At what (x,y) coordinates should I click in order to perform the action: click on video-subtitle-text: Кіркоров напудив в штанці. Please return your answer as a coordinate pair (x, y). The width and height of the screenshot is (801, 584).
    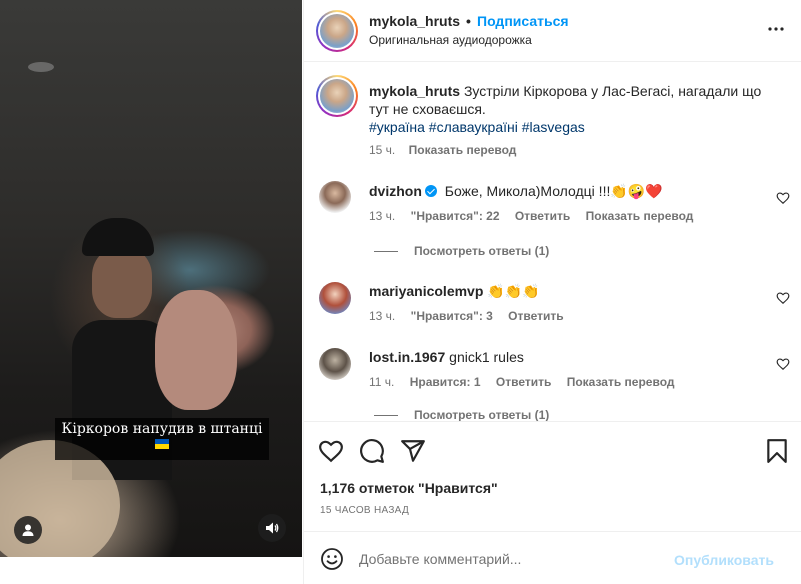
    Looking at the image, I should click on (162, 429).